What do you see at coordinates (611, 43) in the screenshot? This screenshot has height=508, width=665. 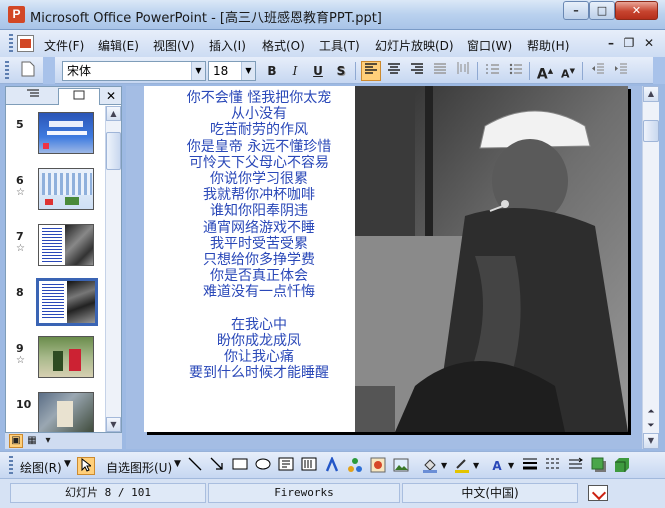 I see `doc-minimize-button: –` at bounding box center [611, 43].